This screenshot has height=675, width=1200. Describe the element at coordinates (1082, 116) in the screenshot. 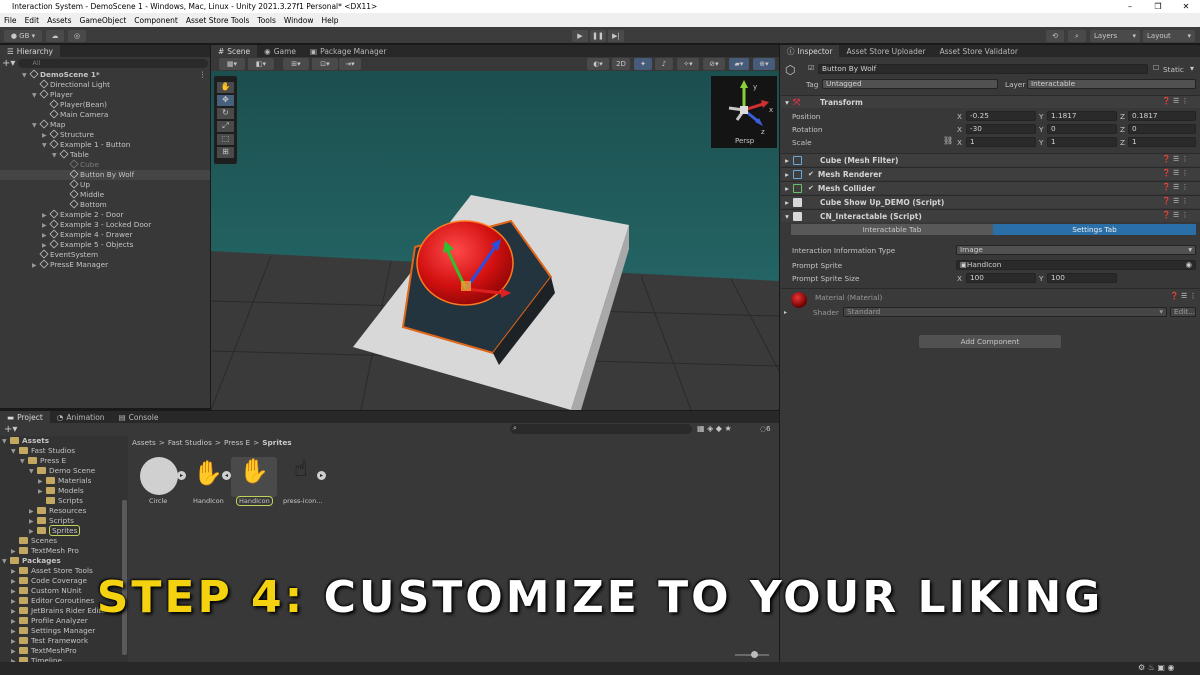

I see `position-y-field: 1.1817` at that location.